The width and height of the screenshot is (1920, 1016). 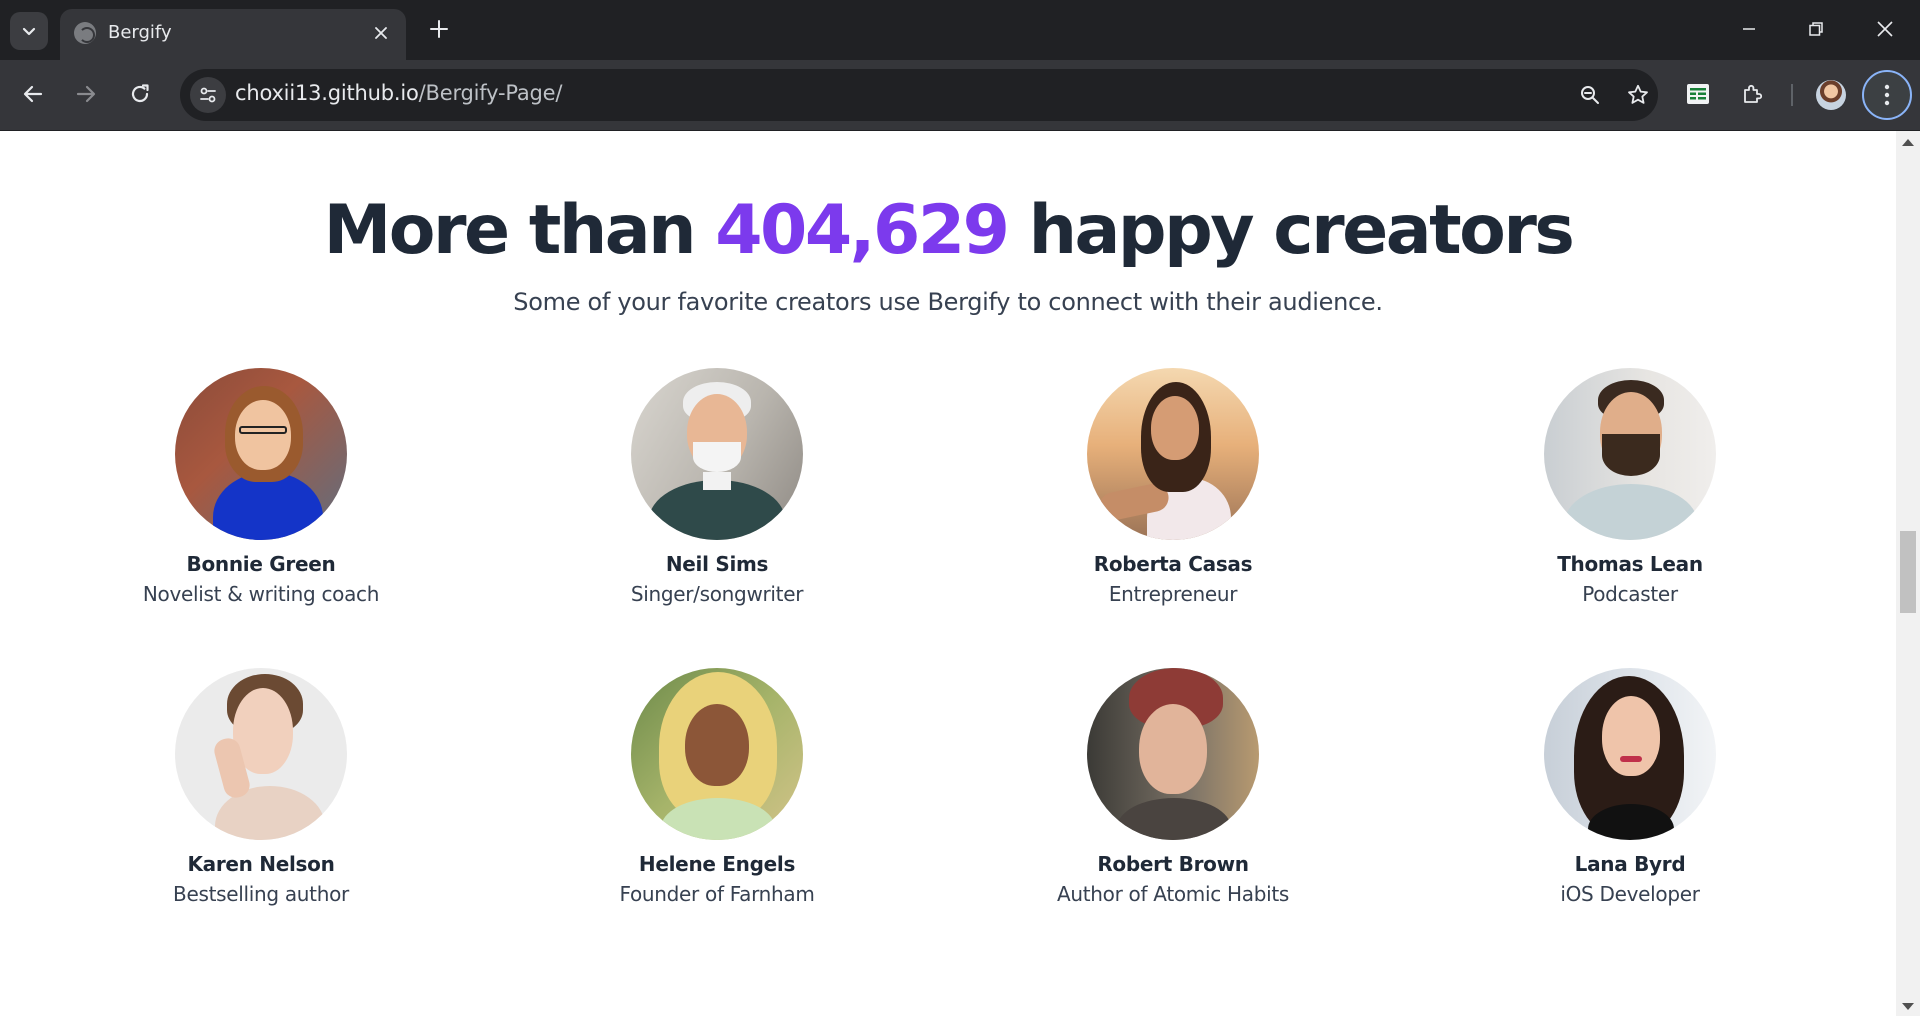 I want to click on bookmark-button, so click(x=1638, y=95).